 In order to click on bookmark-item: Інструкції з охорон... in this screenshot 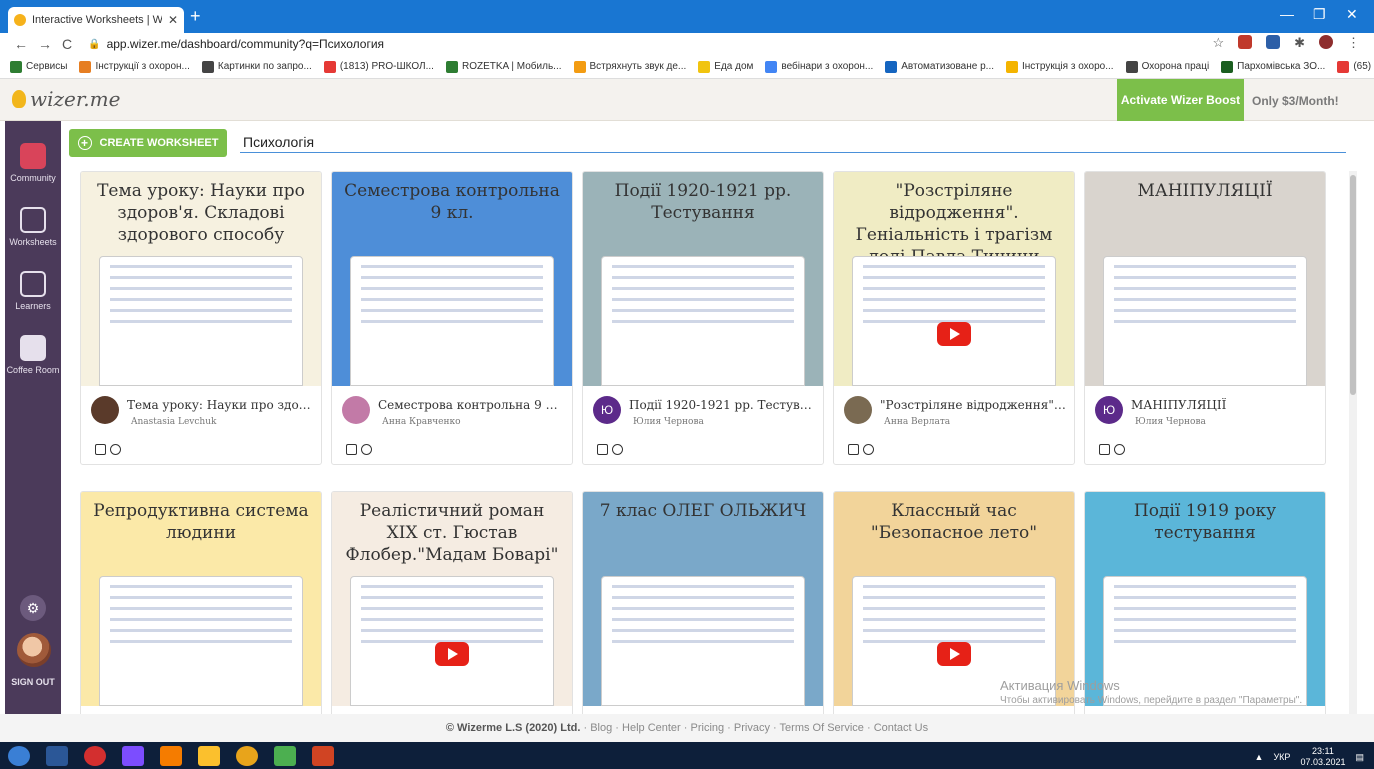, I will do `click(134, 66)`.